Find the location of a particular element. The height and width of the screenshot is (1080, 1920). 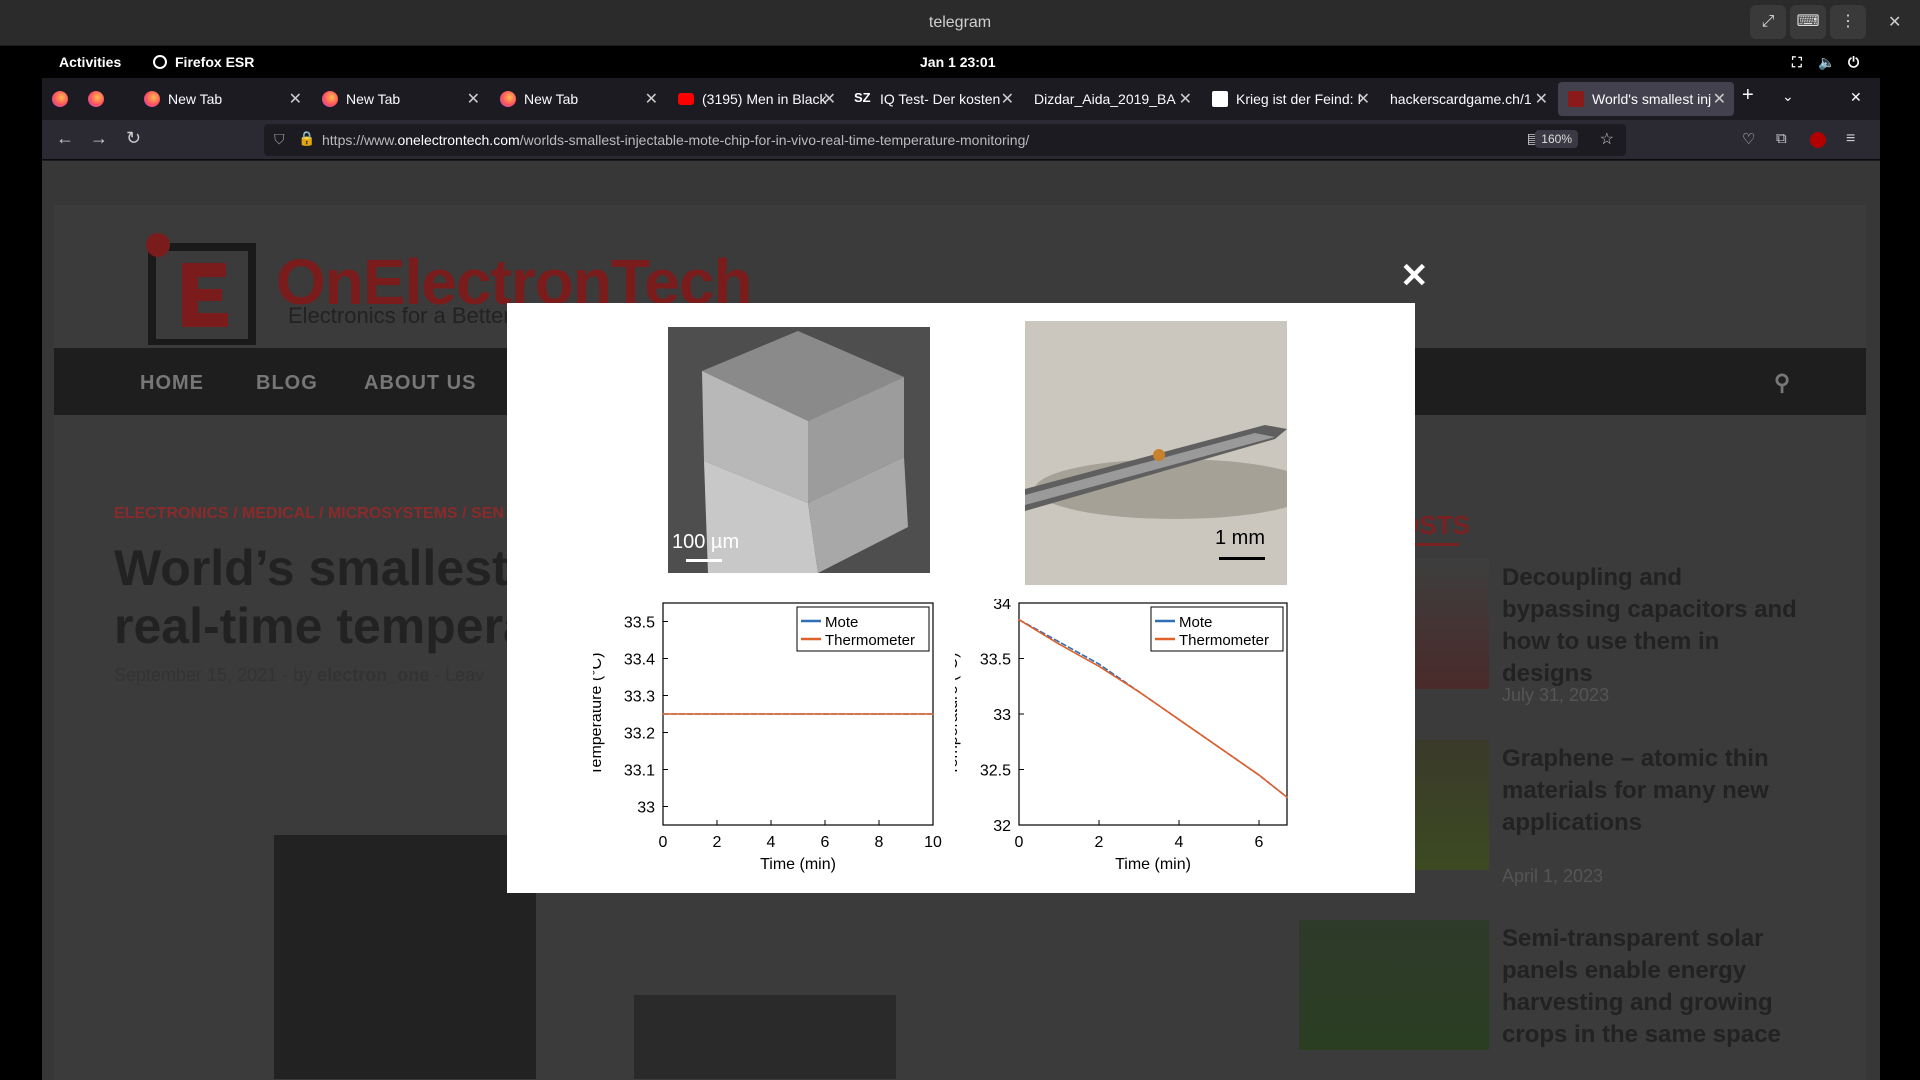

x-tick-label: 8 is located at coordinates (879, 842).